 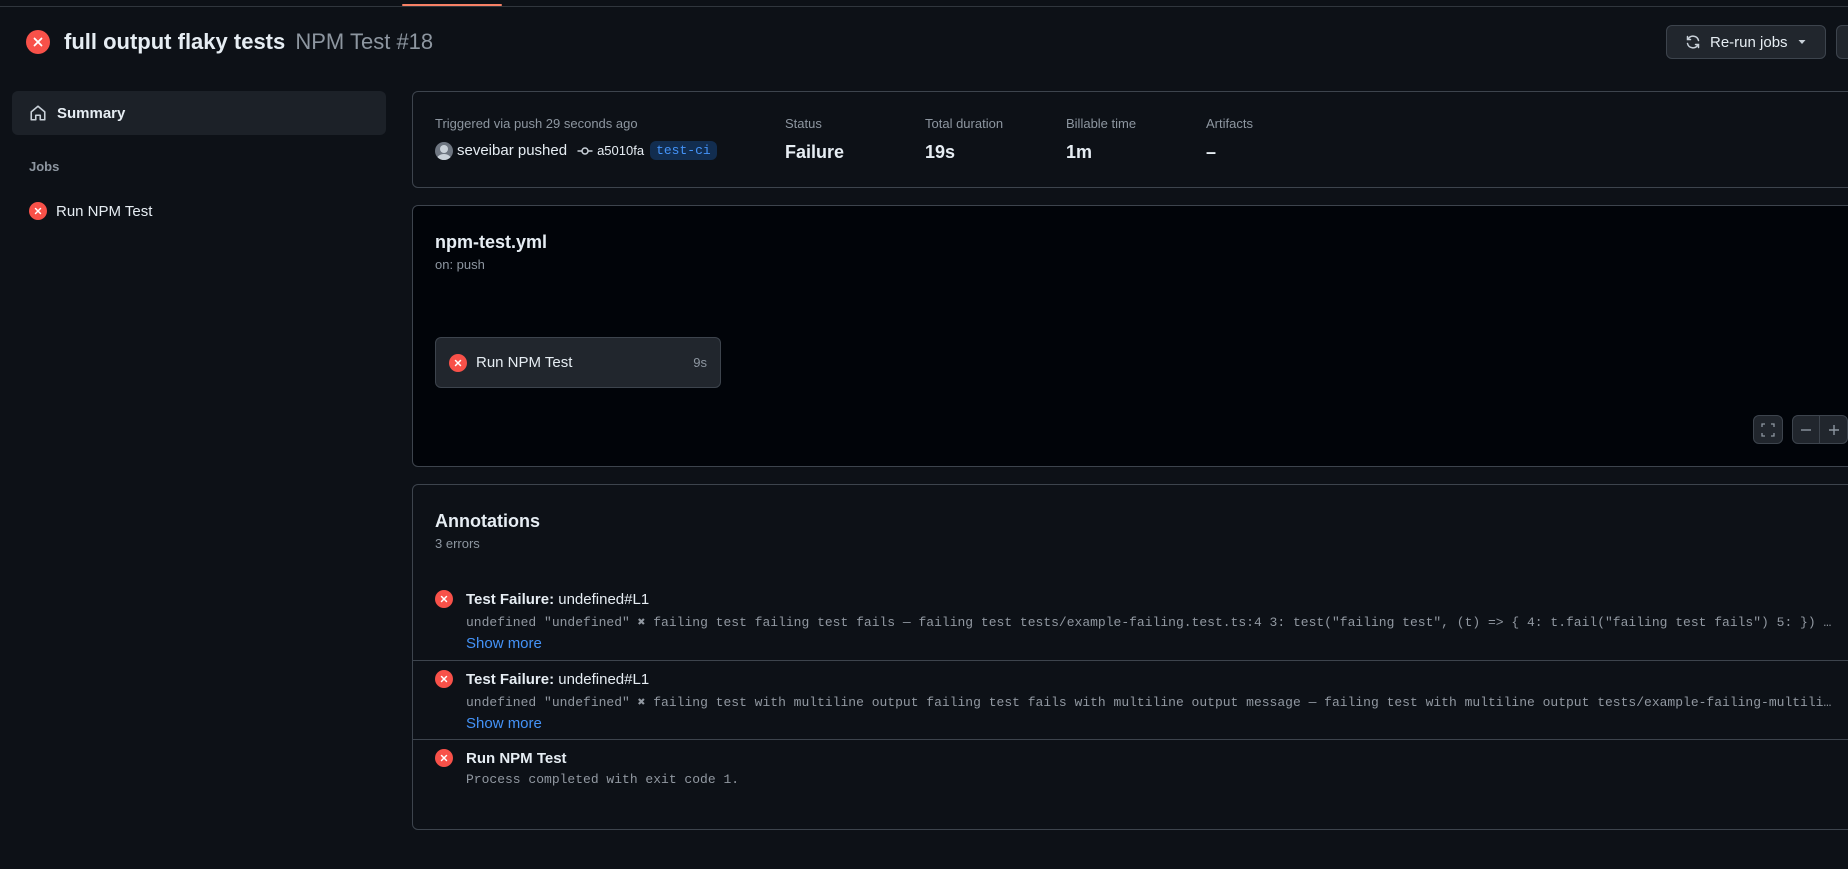 What do you see at coordinates (578, 362) in the screenshot?
I see `job-node-run-npm-test: Run NPM Test 9s` at bounding box center [578, 362].